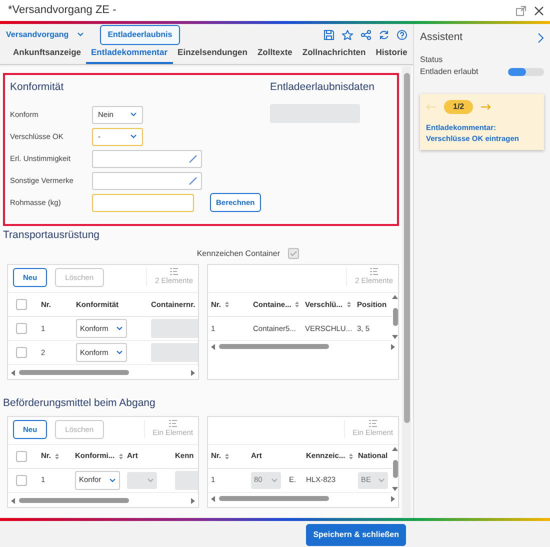 This screenshot has height=547, width=550. I want to click on section-title: Transportausrüstung, so click(51, 235).